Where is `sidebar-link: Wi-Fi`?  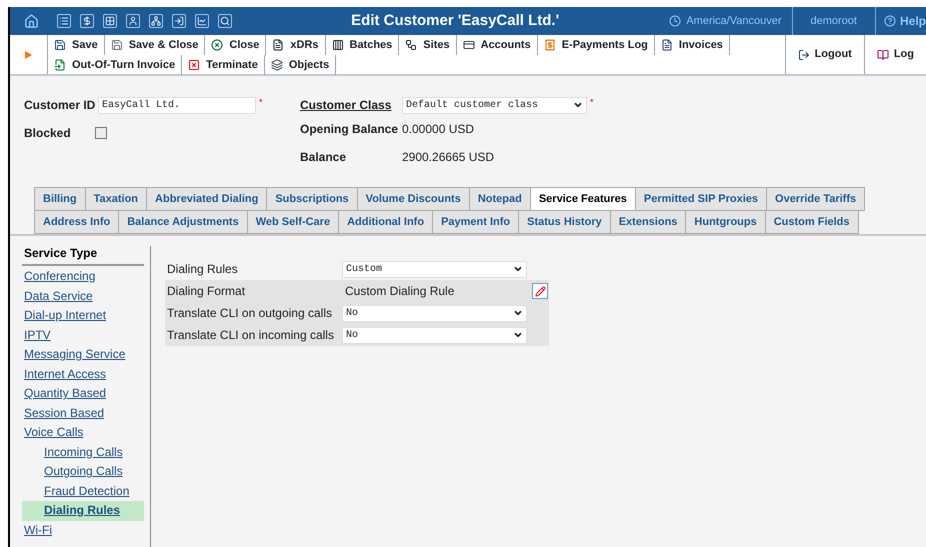 sidebar-link: Wi-Fi is located at coordinates (38, 529).